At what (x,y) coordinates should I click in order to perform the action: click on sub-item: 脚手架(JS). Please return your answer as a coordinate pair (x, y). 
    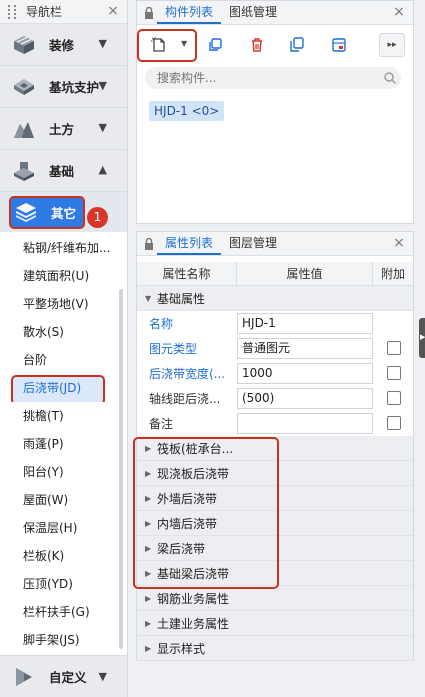
    Looking at the image, I should click on (59, 640).